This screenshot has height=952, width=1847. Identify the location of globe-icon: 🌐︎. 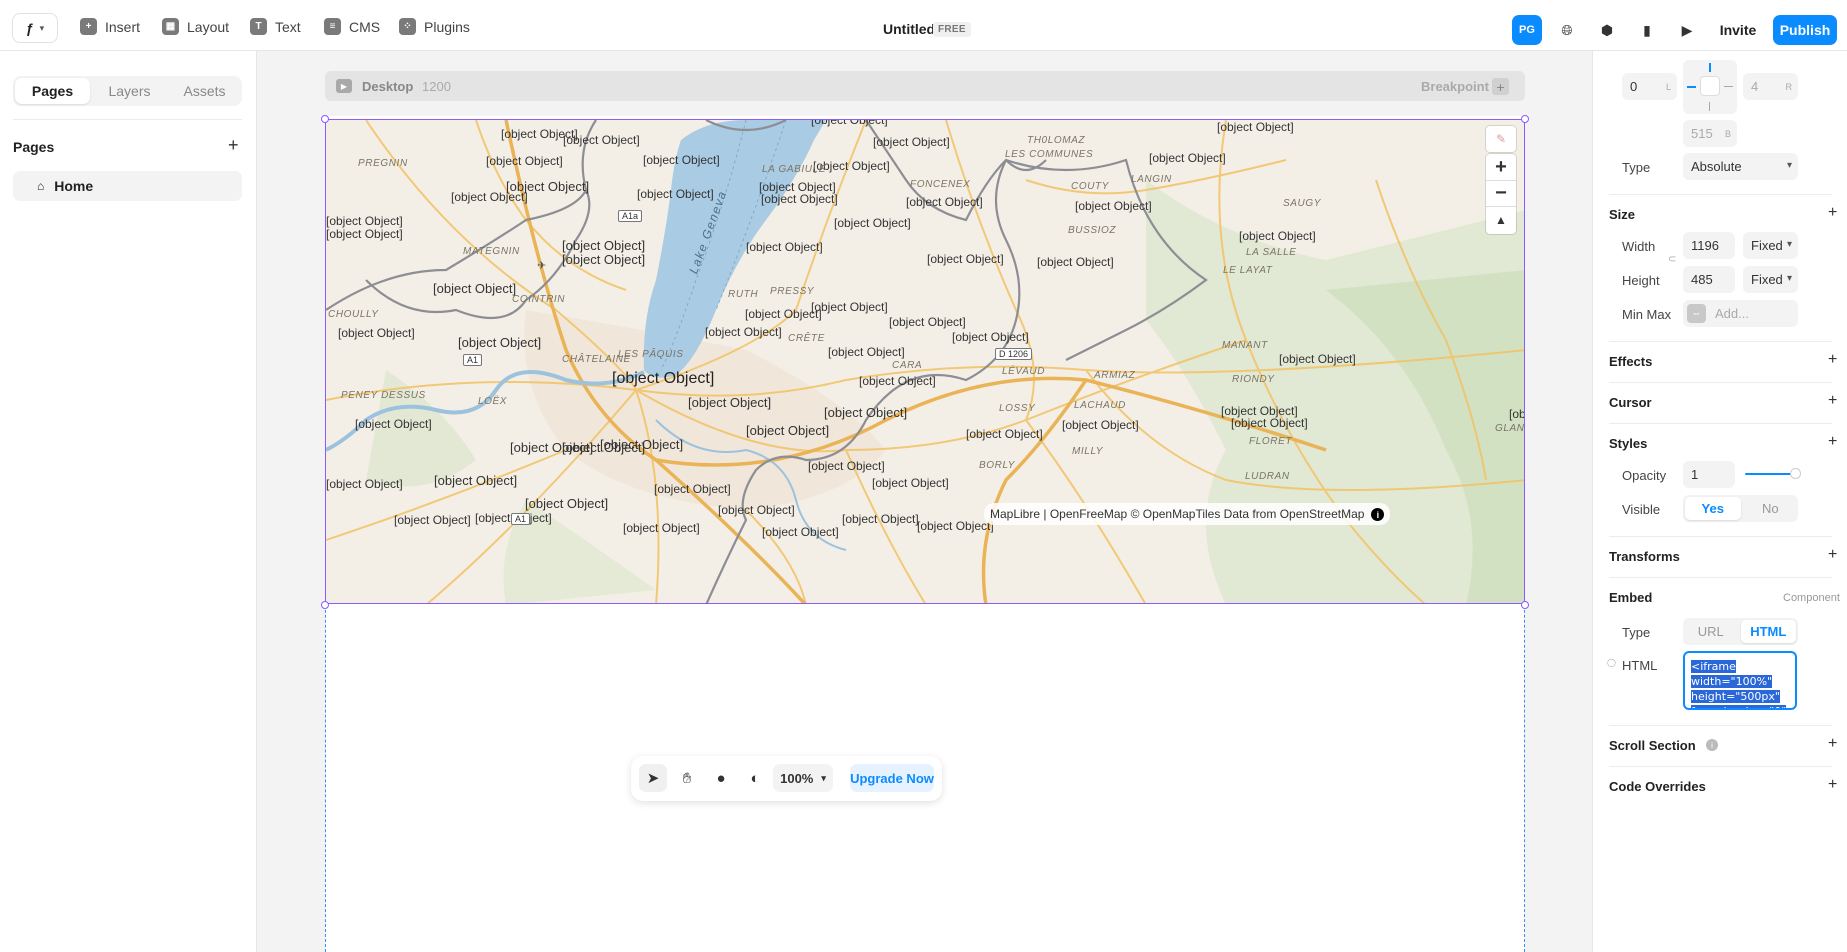
(1567, 30).